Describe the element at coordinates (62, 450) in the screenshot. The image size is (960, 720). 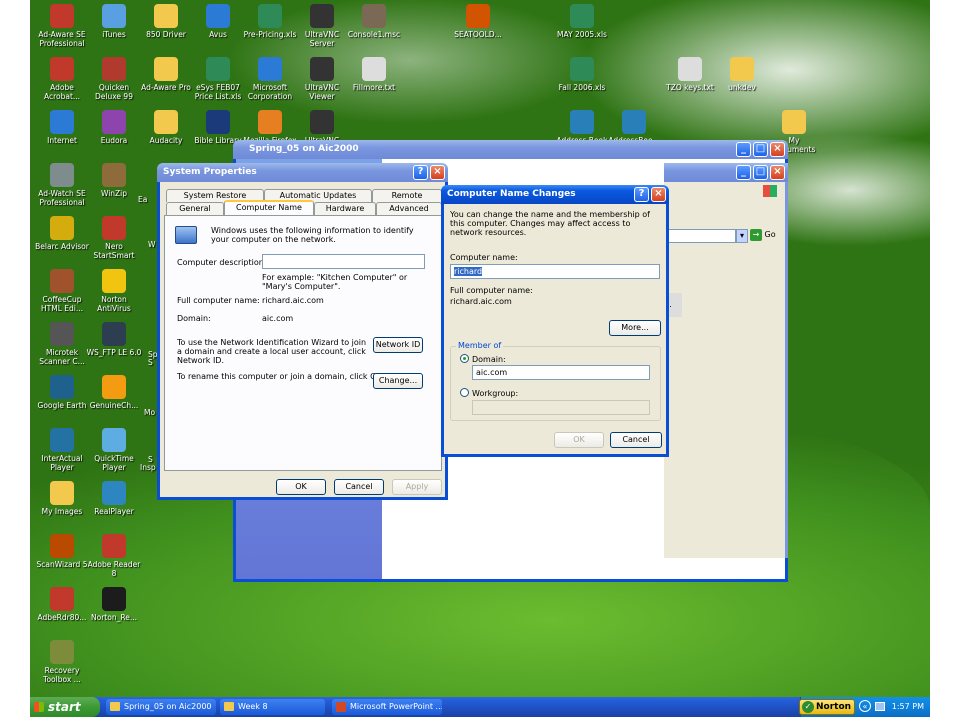
I see `desktop-icon: InterActual Player` at that location.